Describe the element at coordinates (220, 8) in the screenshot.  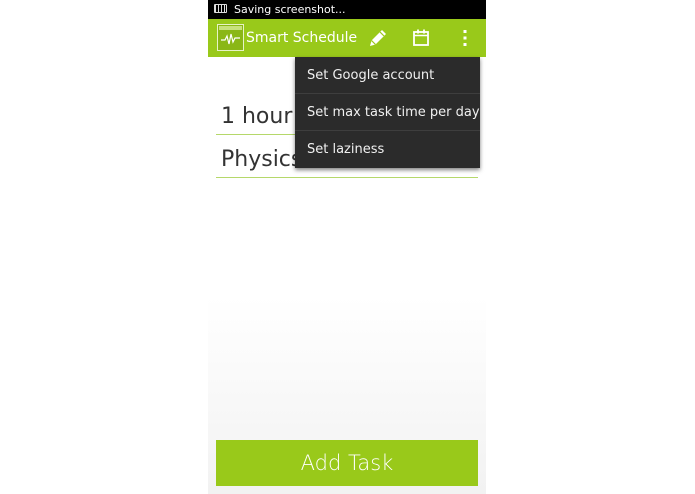
I see `keyboard-icon` at that location.